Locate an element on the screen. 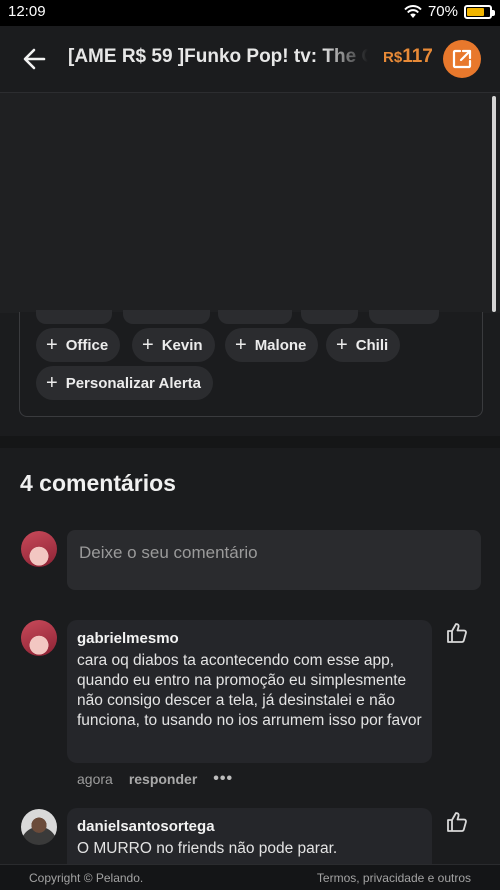  section-divider is located at coordinates (250, 442).